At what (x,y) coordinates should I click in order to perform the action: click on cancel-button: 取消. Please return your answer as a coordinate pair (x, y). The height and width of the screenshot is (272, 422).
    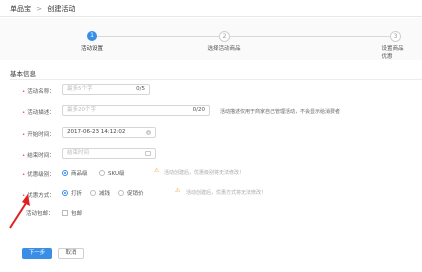
    Looking at the image, I should click on (71, 253).